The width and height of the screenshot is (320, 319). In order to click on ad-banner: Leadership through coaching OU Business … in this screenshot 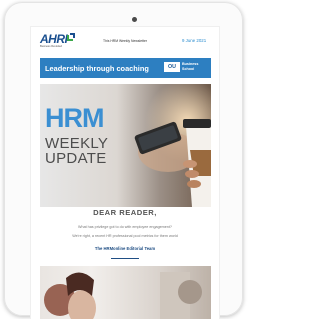, I will do `click(125, 68)`.